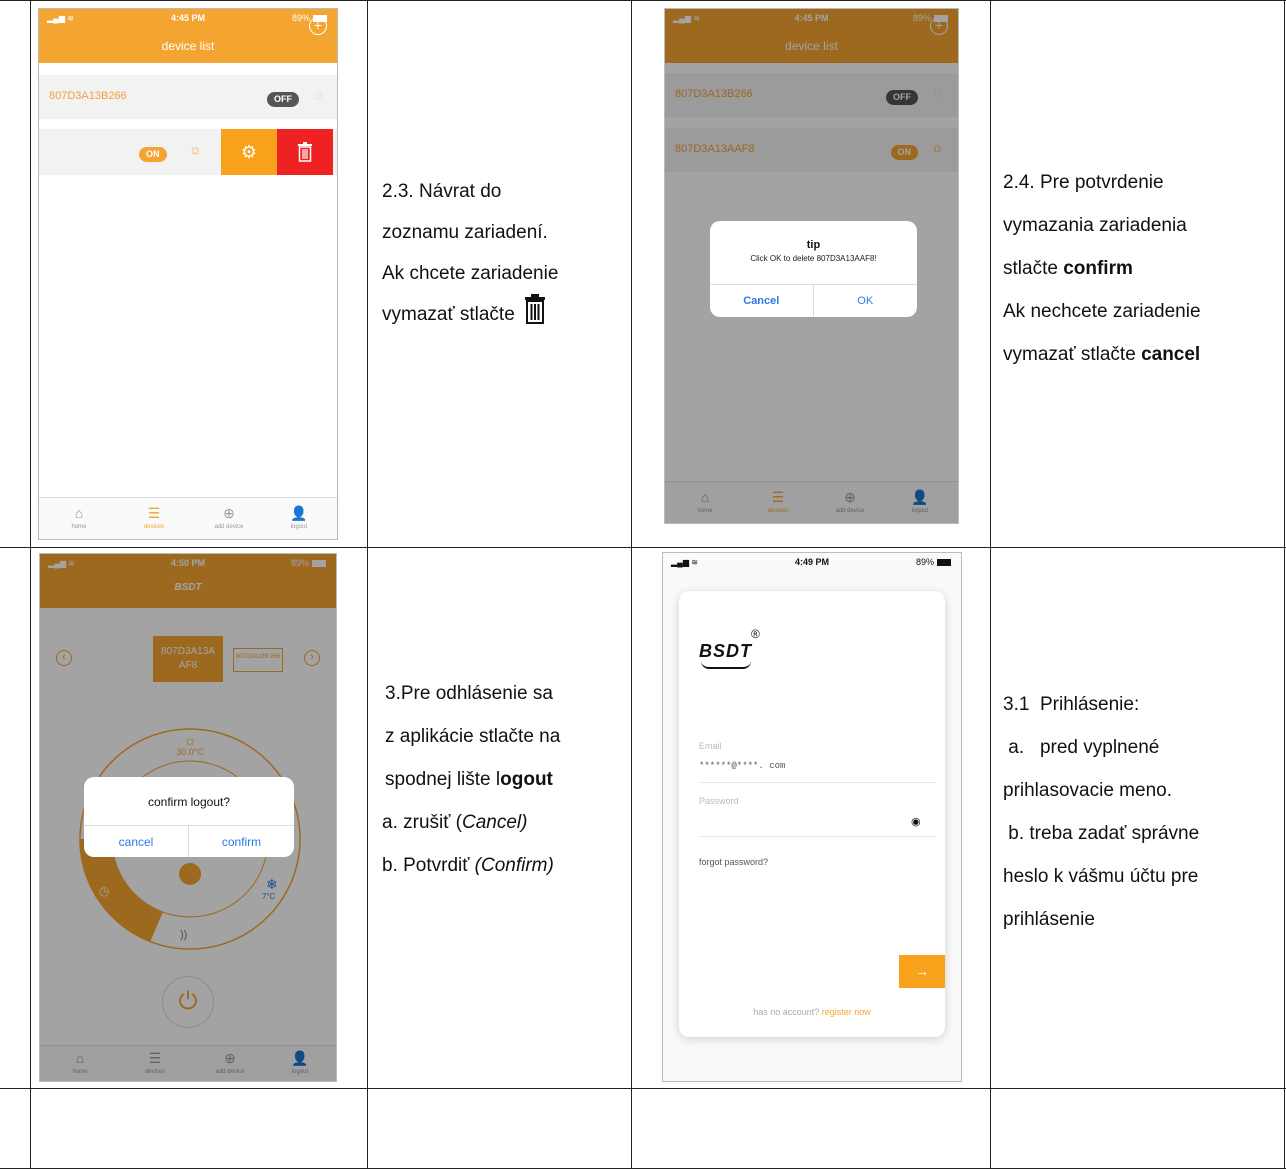  What do you see at coordinates (1081, 747) in the screenshot?
I see `desc-line: a. pred vyplnené` at bounding box center [1081, 747].